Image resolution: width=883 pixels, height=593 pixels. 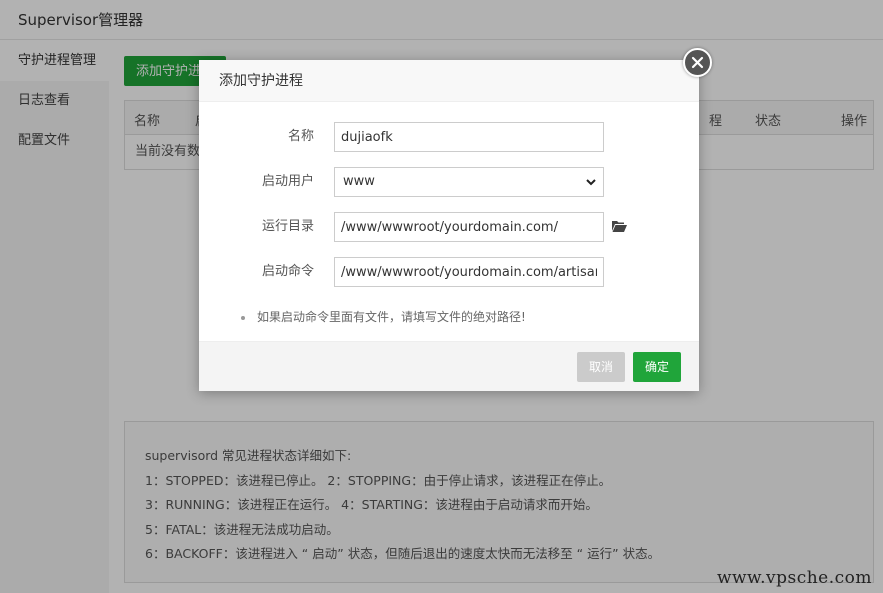 I want to click on cmd-label: 启动命令, so click(x=287, y=271).